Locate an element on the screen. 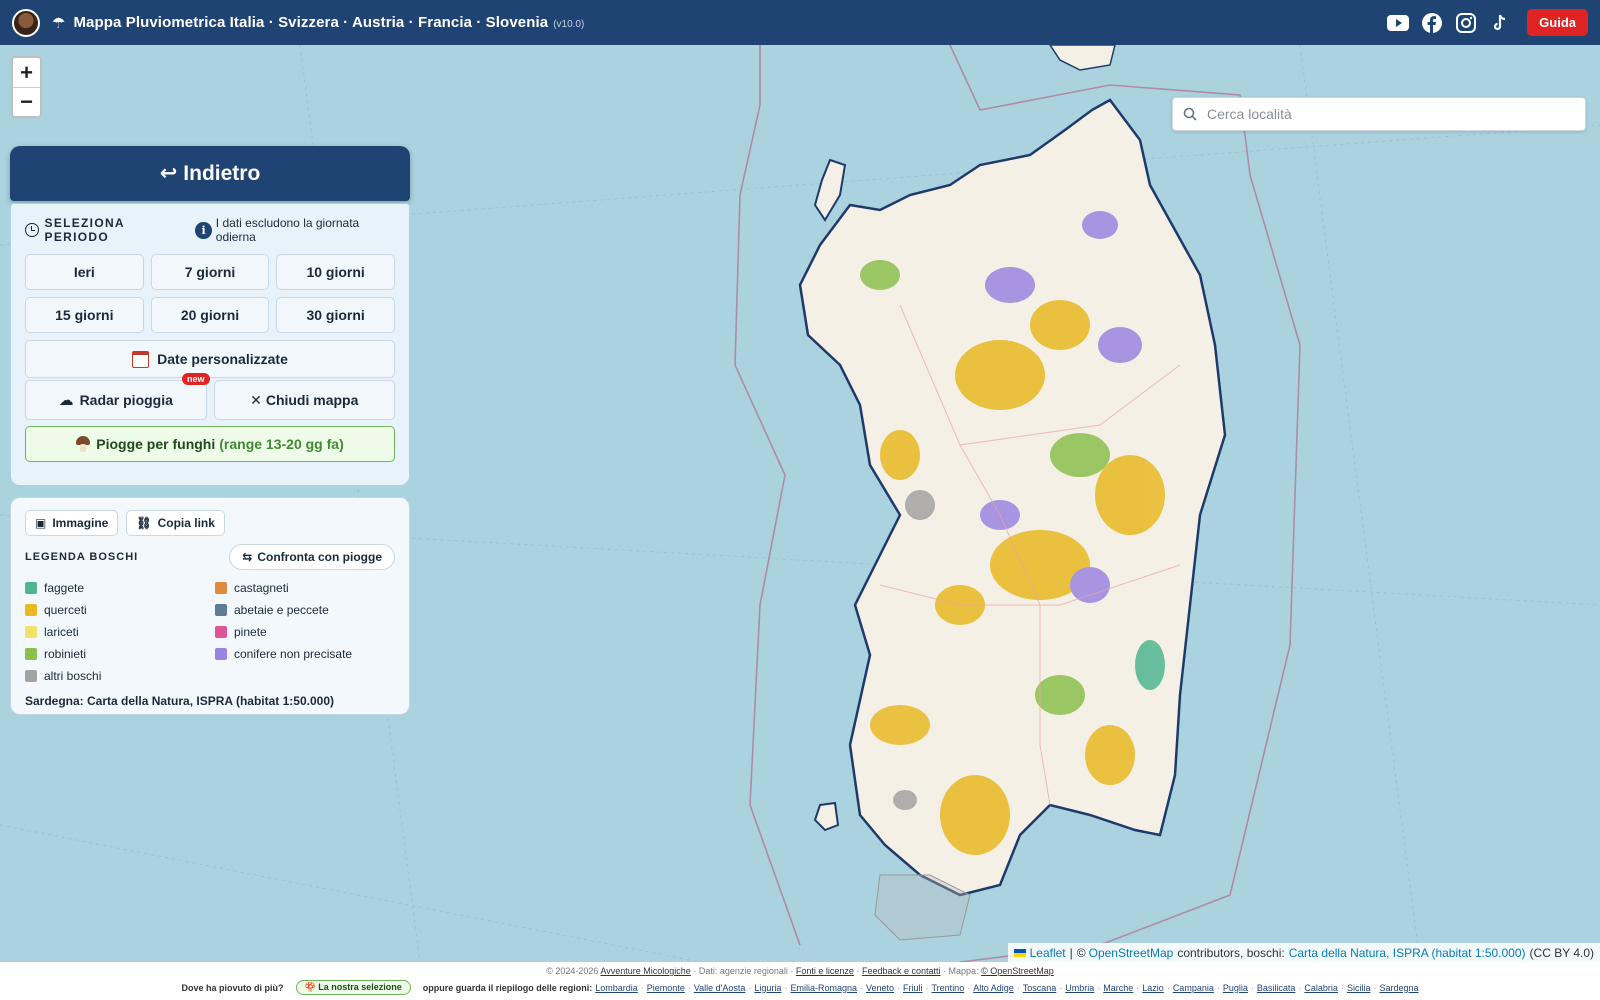  region-link: Lombardia is located at coordinates (616, 988).